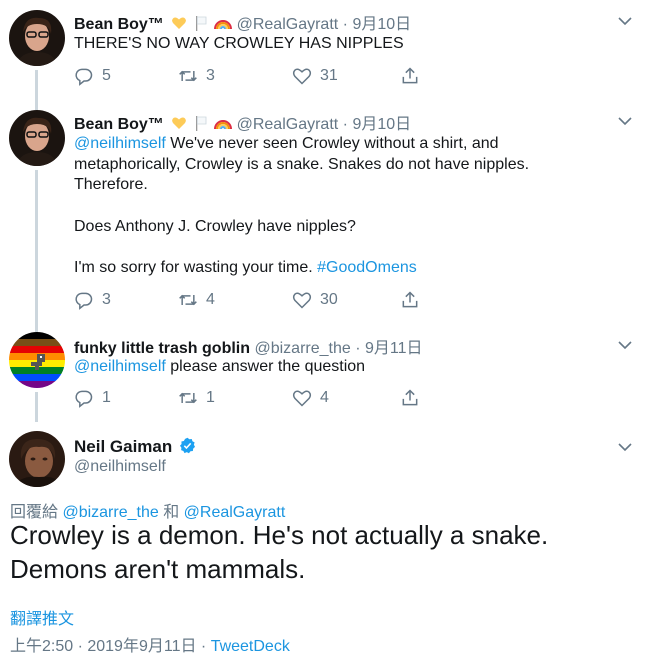  Describe the element at coordinates (329, 75) in the screenshot. I see `like-count: 31` at that location.